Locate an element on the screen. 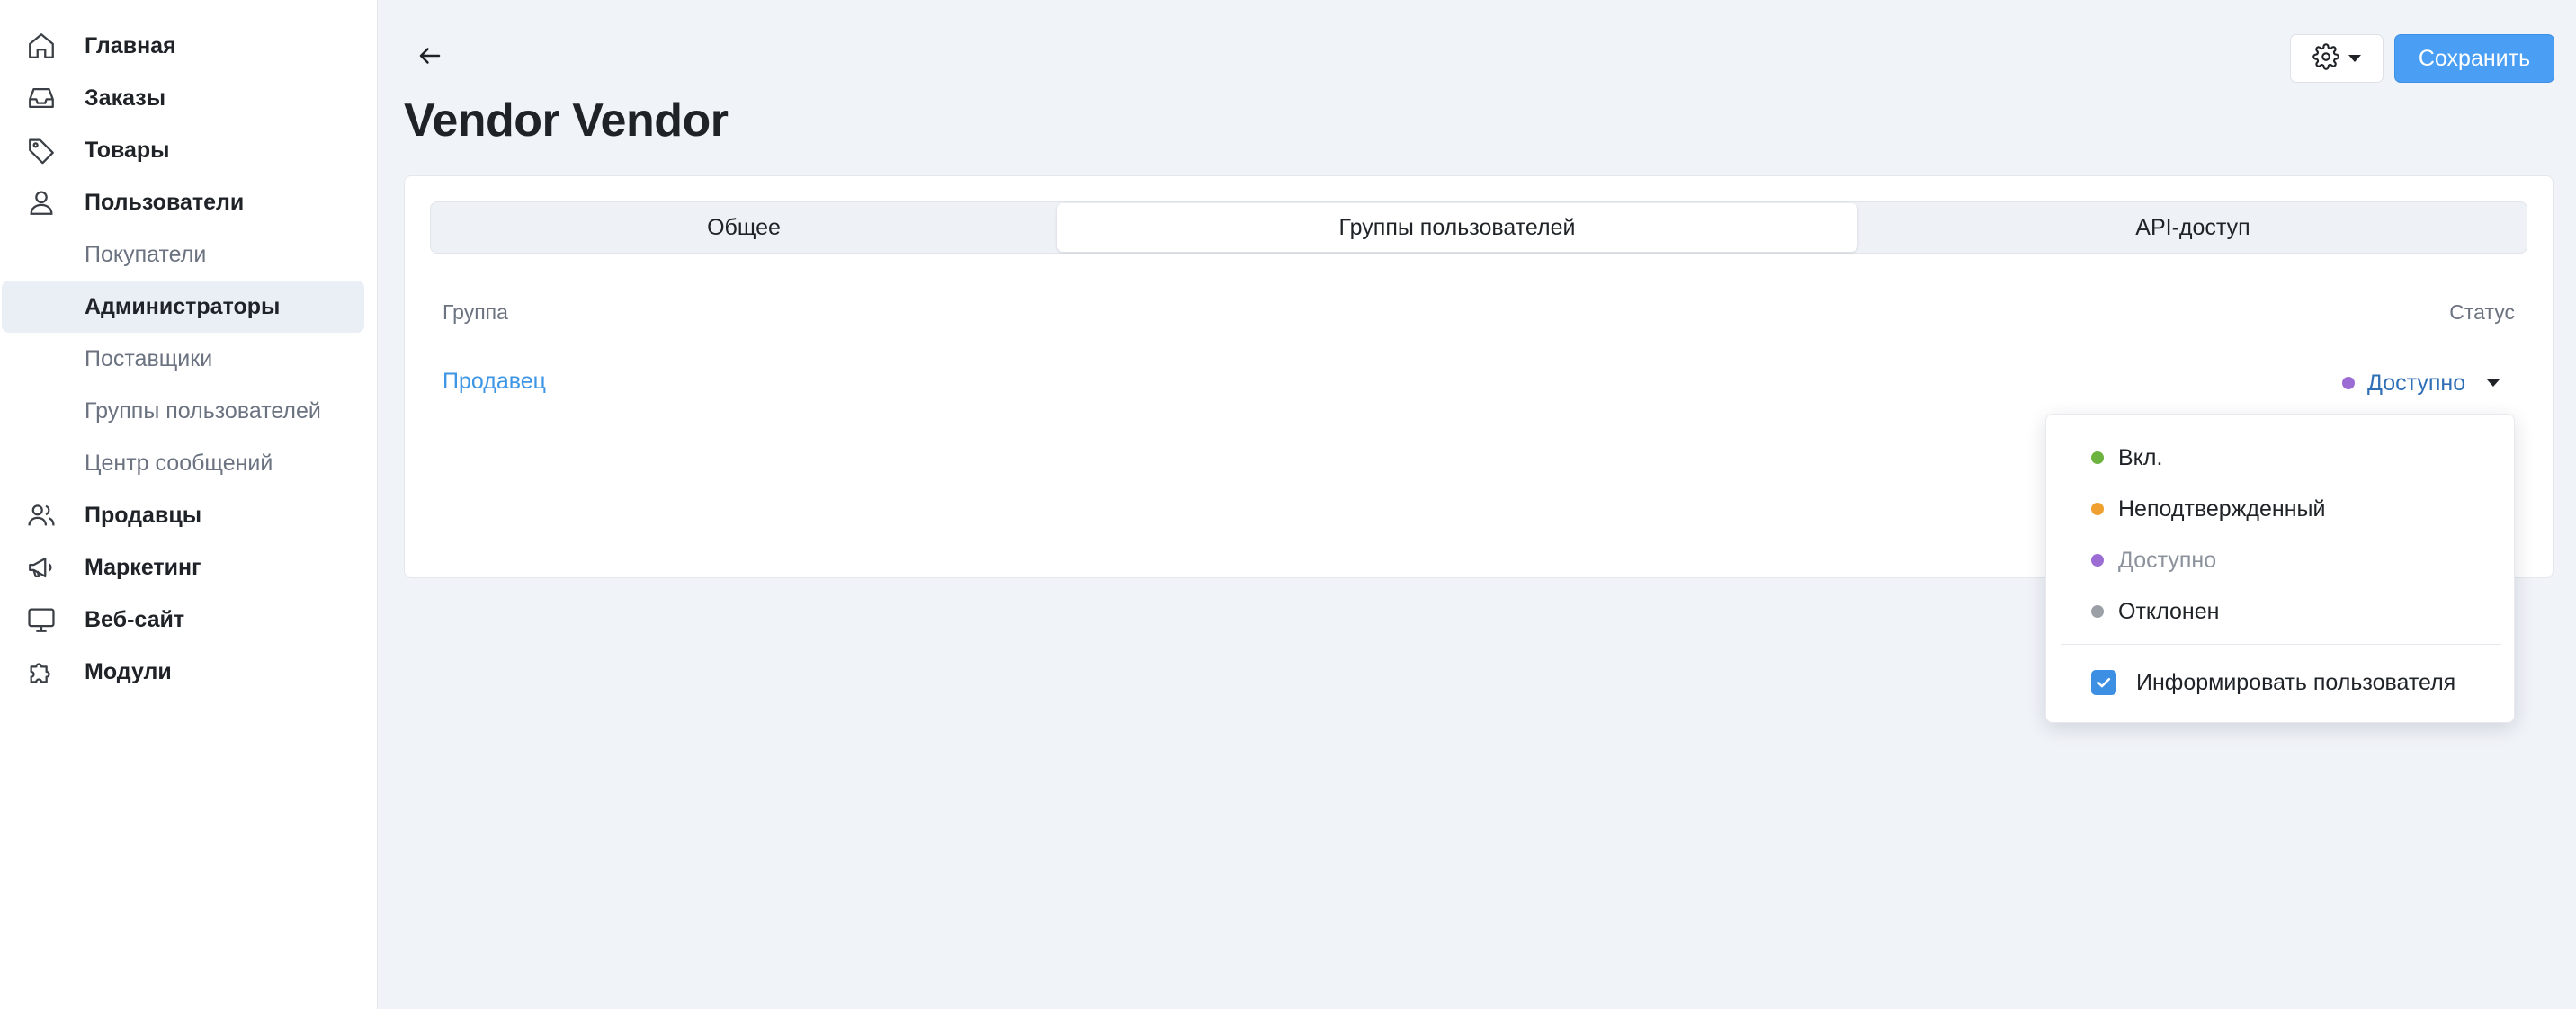 This screenshot has width=2576, height=1009. sidebar-item-modules: Модули is located at coordinates (182, 672).